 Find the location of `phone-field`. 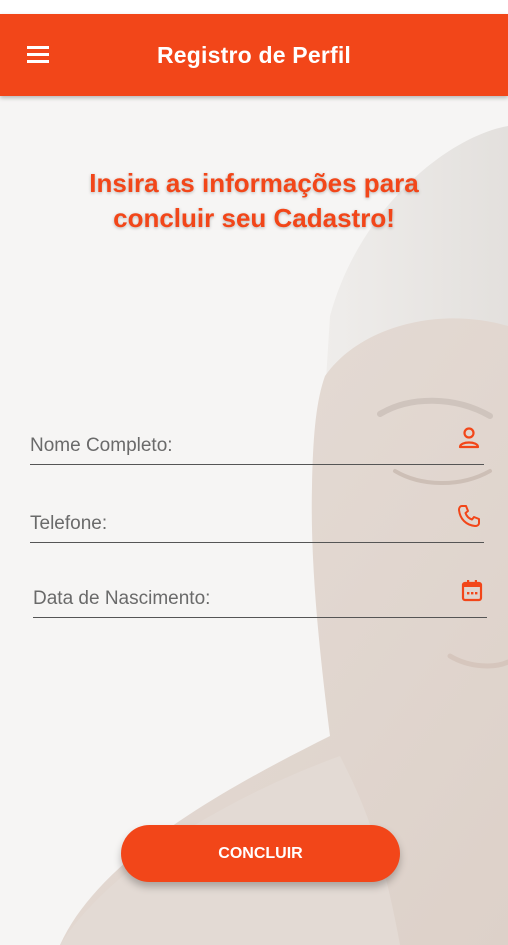

phone-field is located at coordinates (257, 523).